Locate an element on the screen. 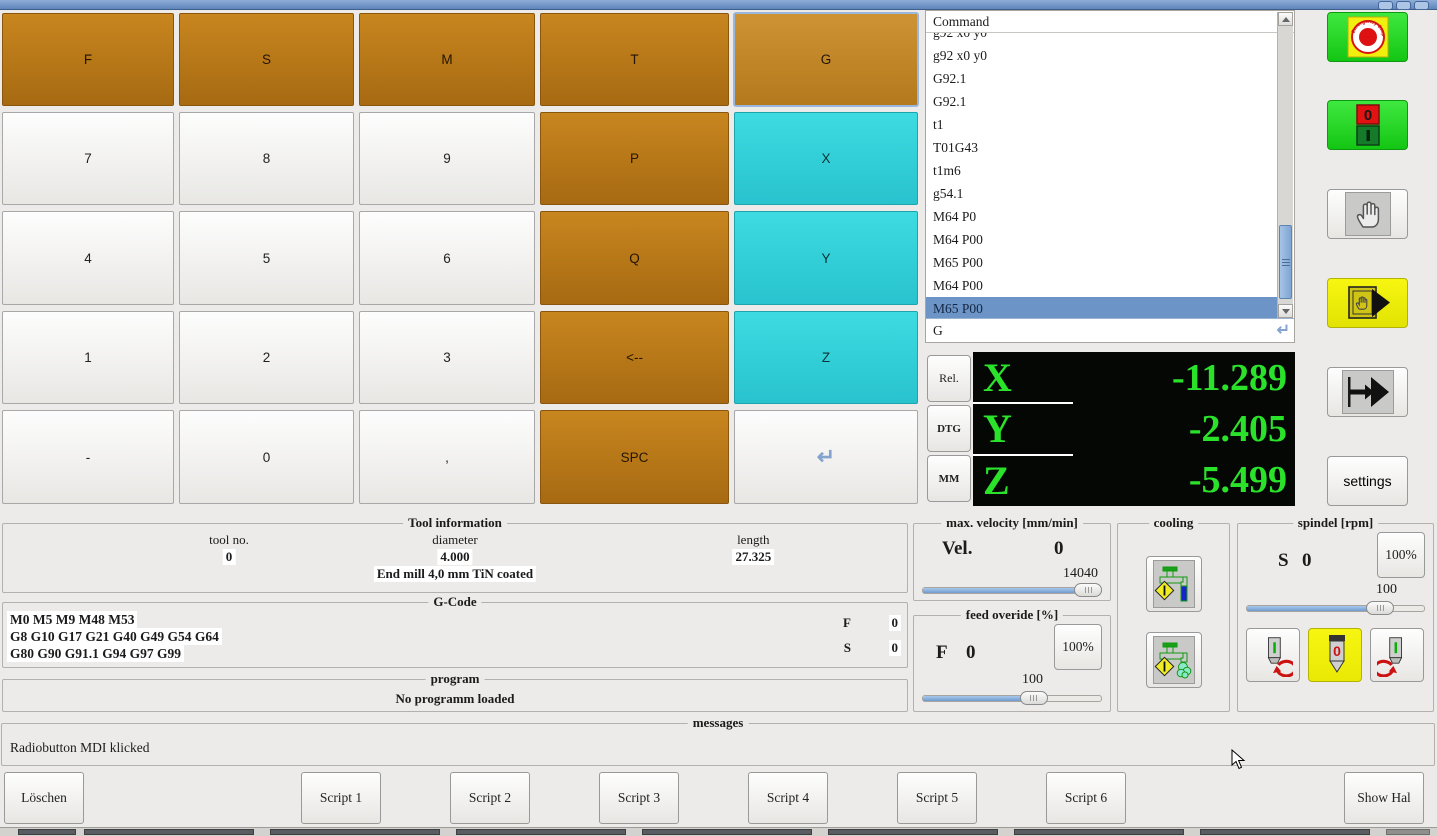 This screenshot has width=1437, height=836. cooling-title: cooling is located at coordinates (1173, 523).